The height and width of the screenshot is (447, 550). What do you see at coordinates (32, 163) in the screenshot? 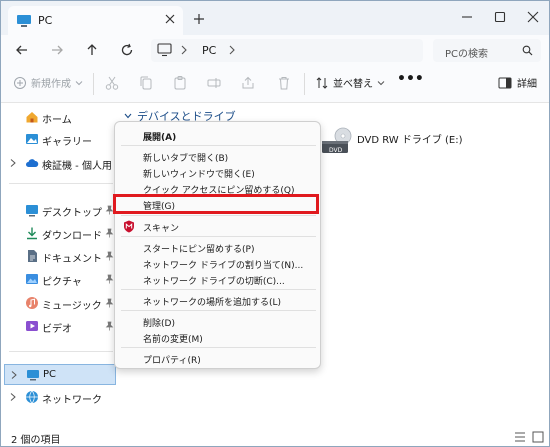
I see `cloud-icon` at bounding box center [32, 163].